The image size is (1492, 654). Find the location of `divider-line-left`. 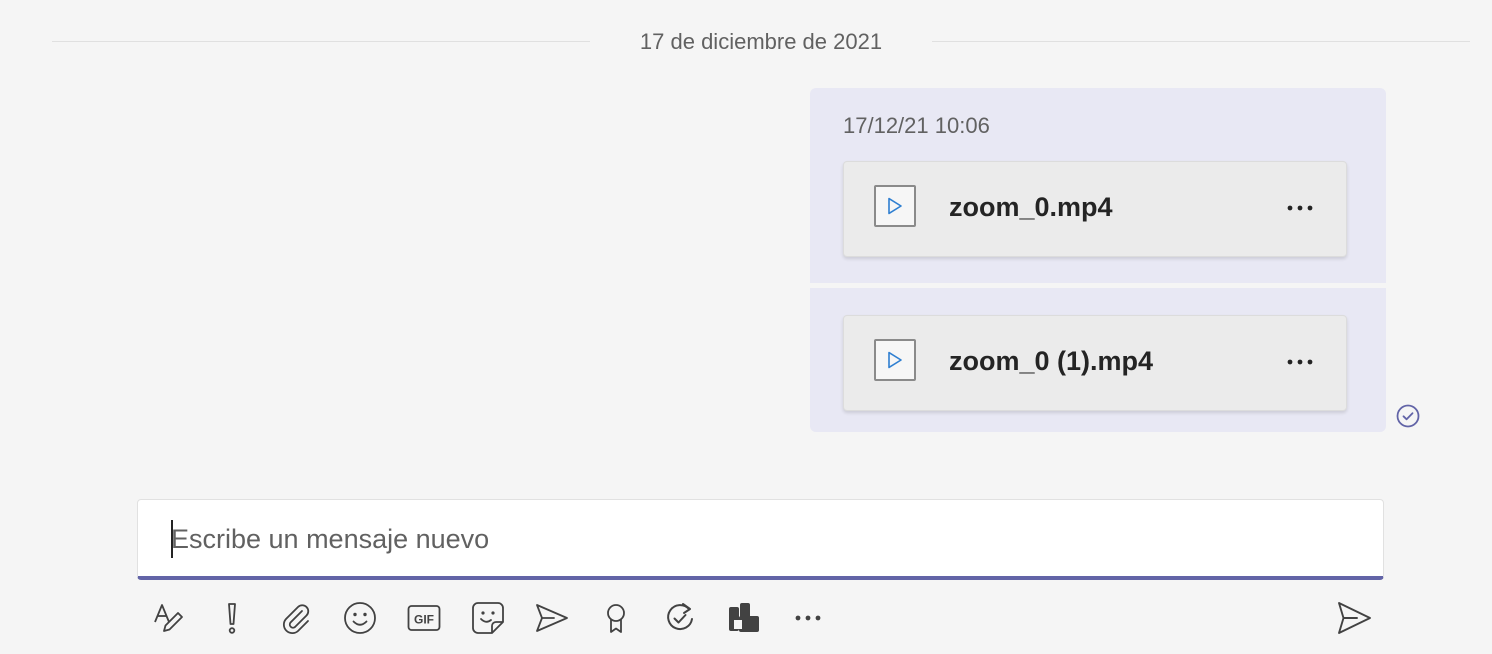

divider-line-left is located at coordinates (321, 41).